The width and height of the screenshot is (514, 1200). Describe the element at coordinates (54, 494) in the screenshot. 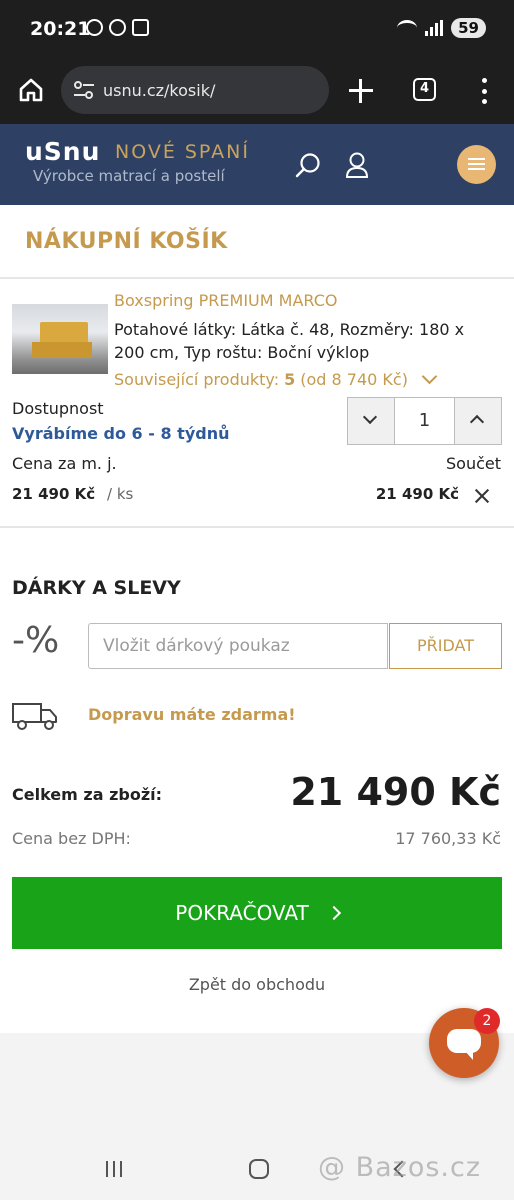

I see `unit-price: 21 490 Kč` at that location.